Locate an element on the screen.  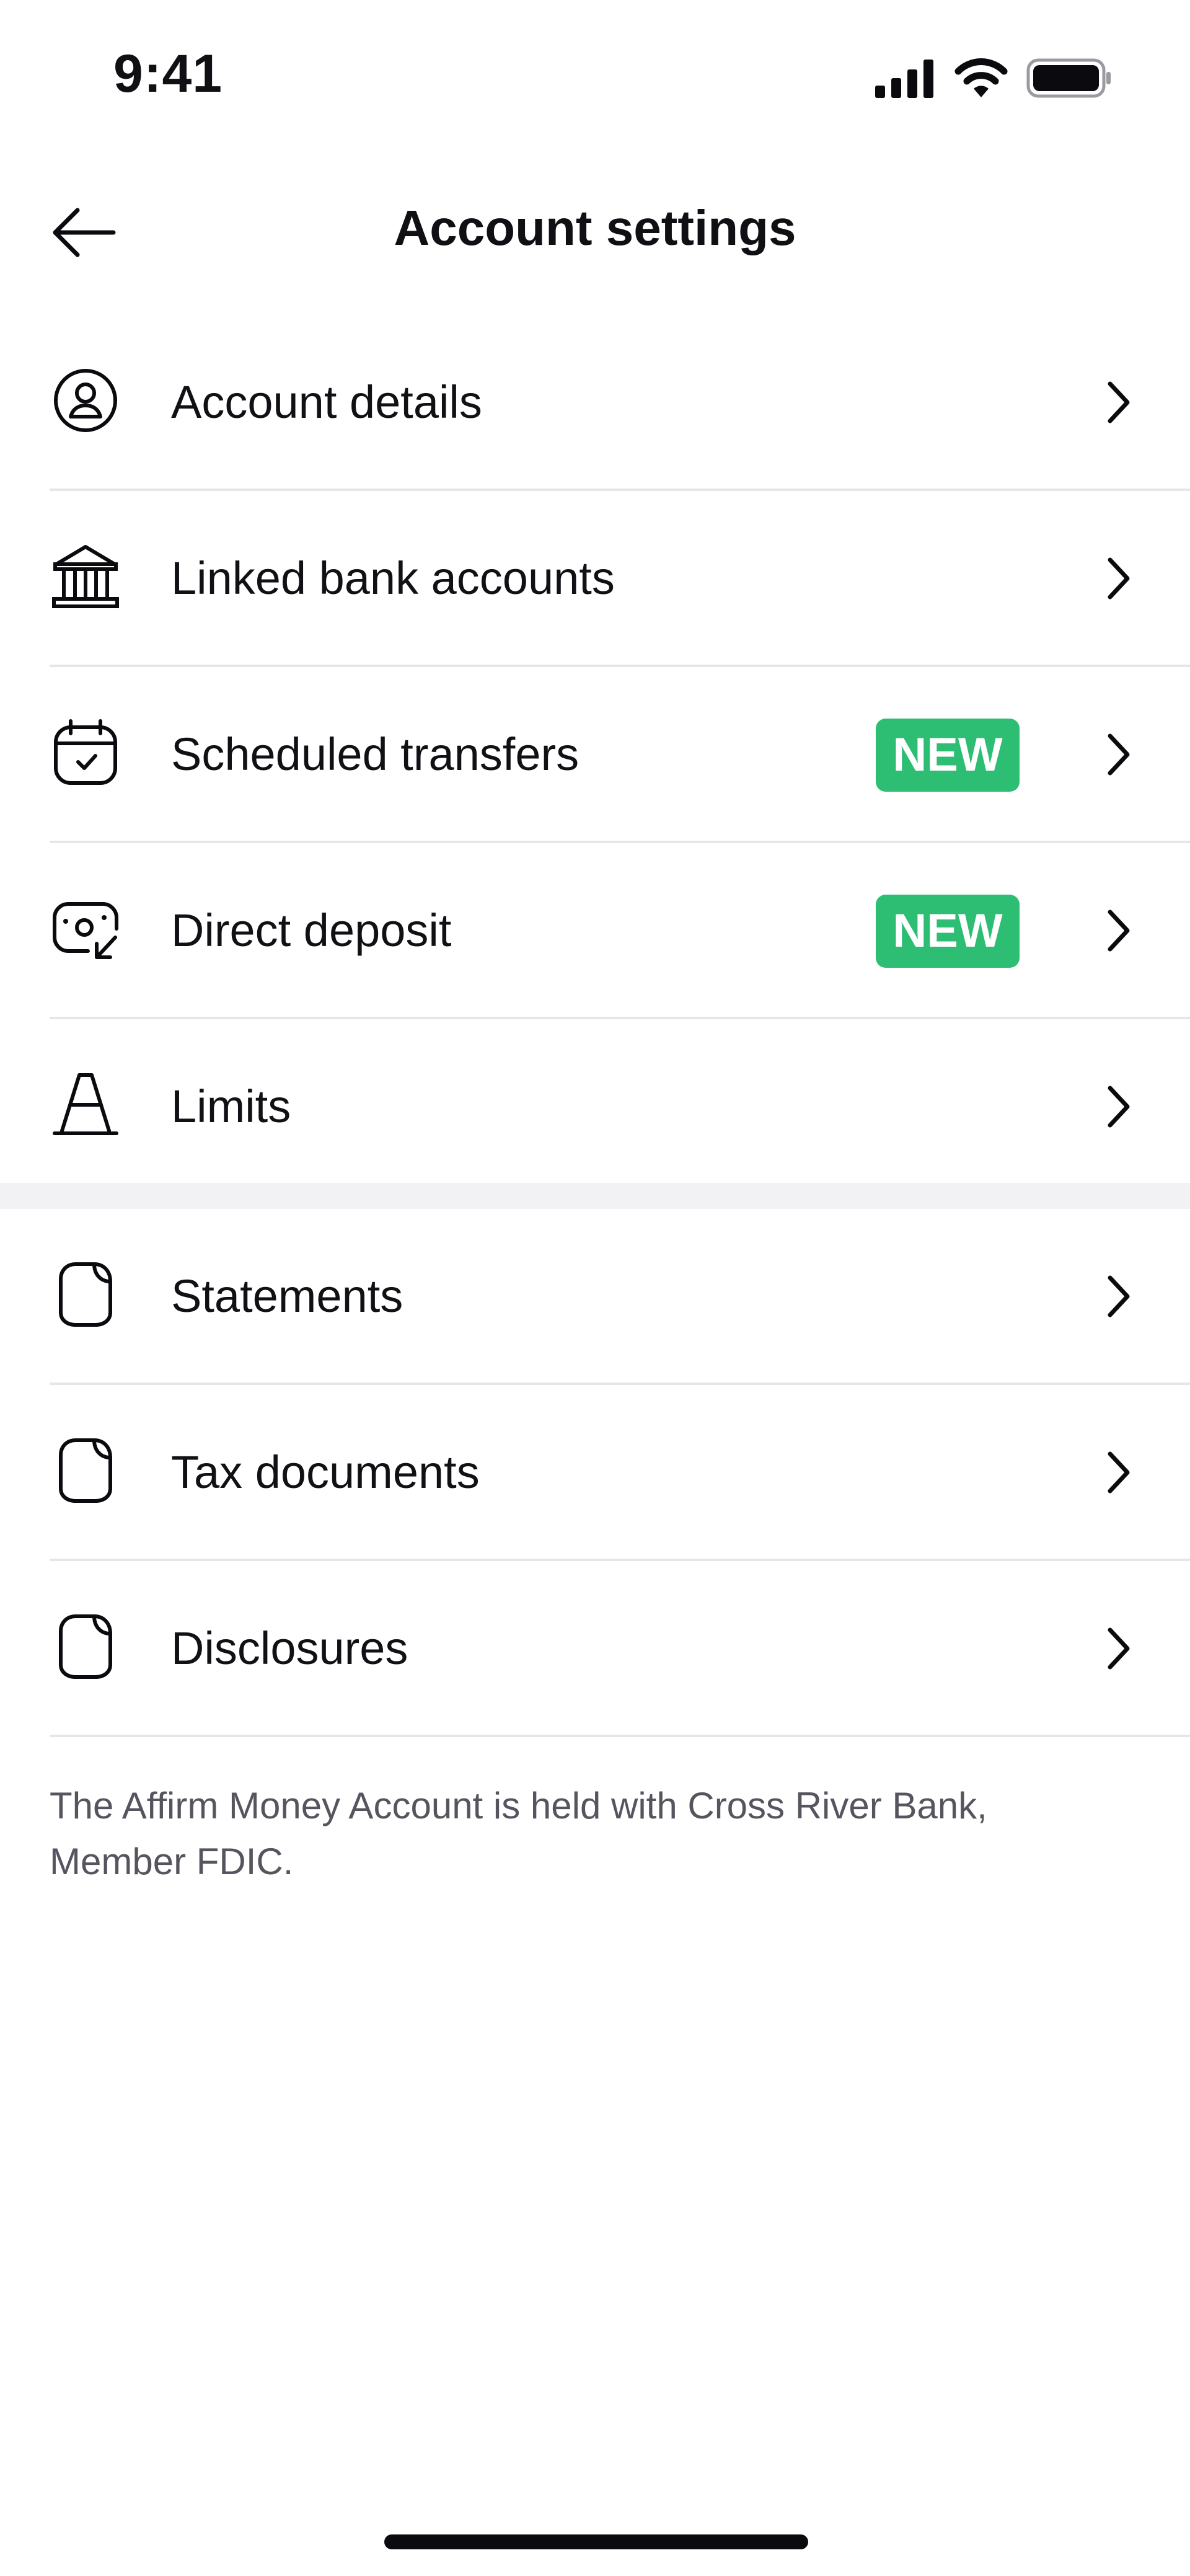
row-label: Statements is located at coordinates (287, 1296).